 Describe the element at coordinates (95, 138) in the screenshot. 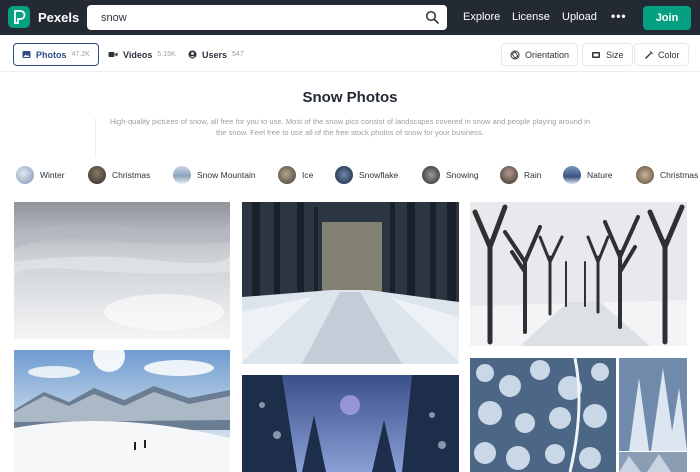

I see `divider` at that location.